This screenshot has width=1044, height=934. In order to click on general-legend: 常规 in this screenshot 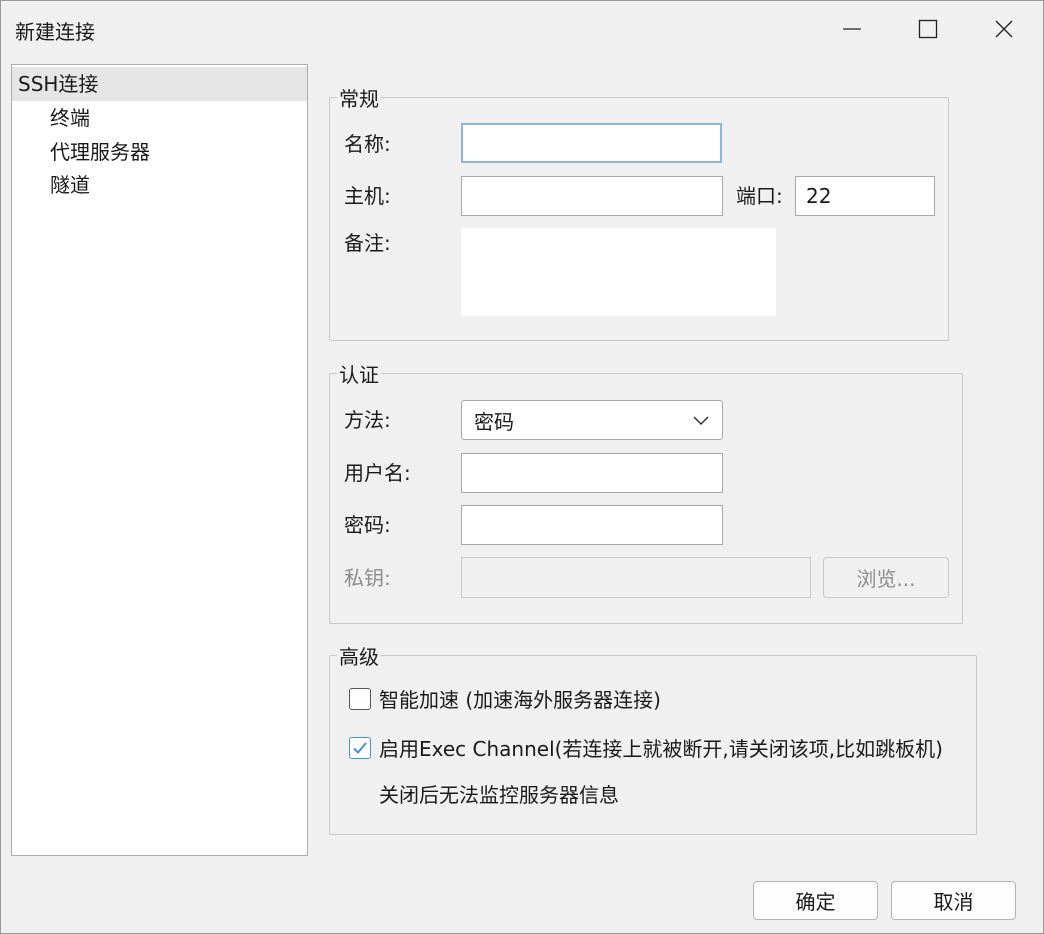, I will do `click(359, 99)`.